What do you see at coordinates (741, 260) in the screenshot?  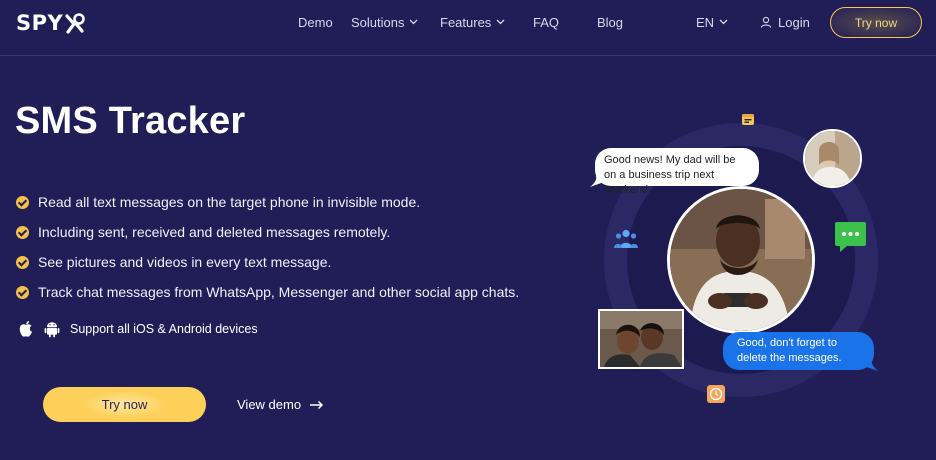 I see `man-with-phone-photo` at bounding box center [741, 260].